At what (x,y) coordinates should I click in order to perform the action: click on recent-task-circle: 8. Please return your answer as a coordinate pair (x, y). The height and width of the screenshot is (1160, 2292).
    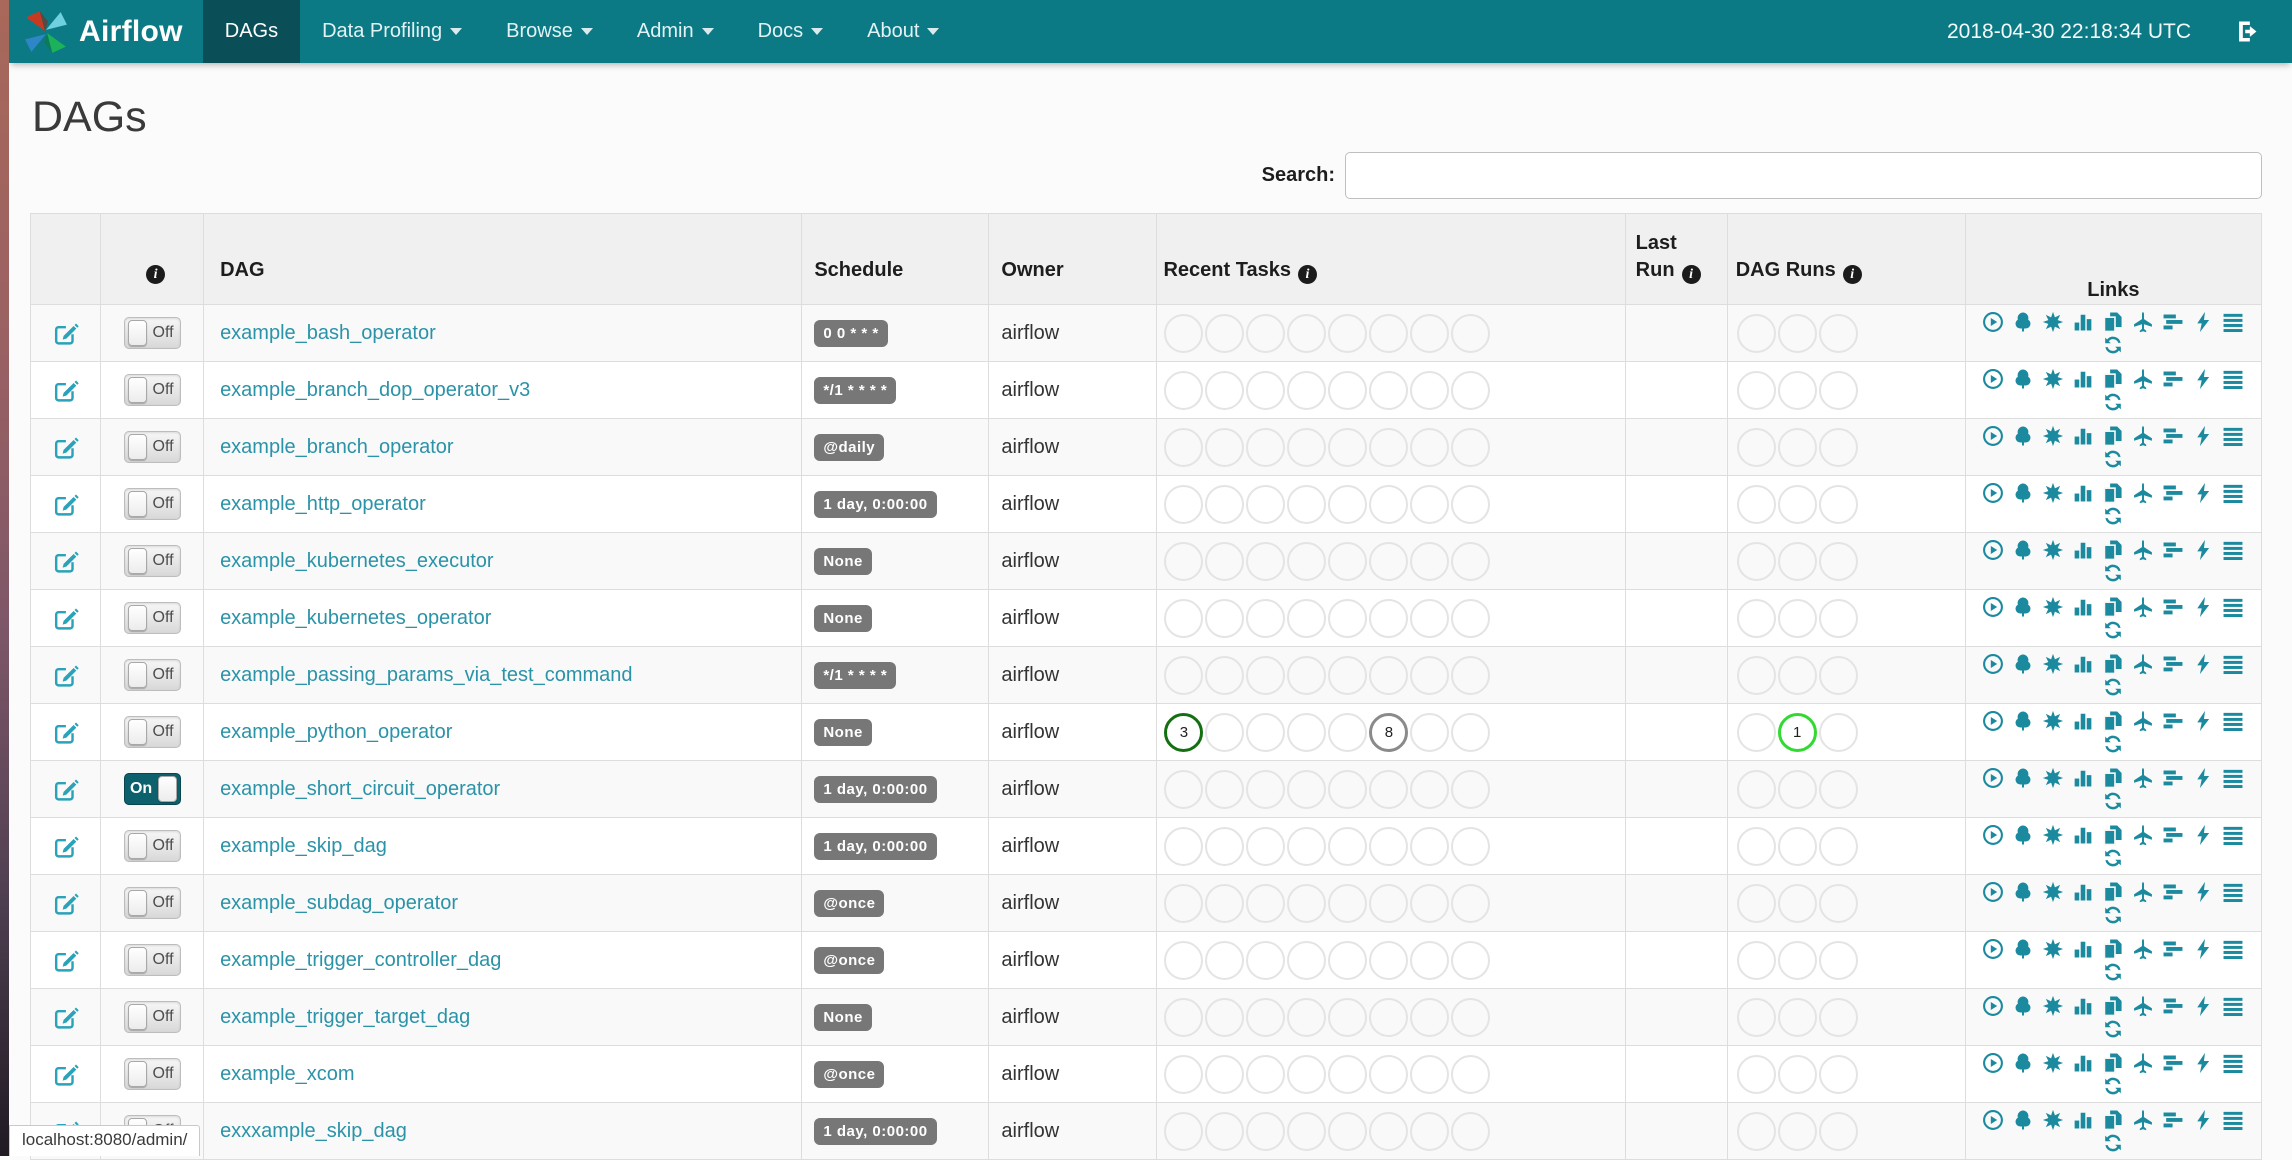
    Looking at the image, I should click on (1389, 732).